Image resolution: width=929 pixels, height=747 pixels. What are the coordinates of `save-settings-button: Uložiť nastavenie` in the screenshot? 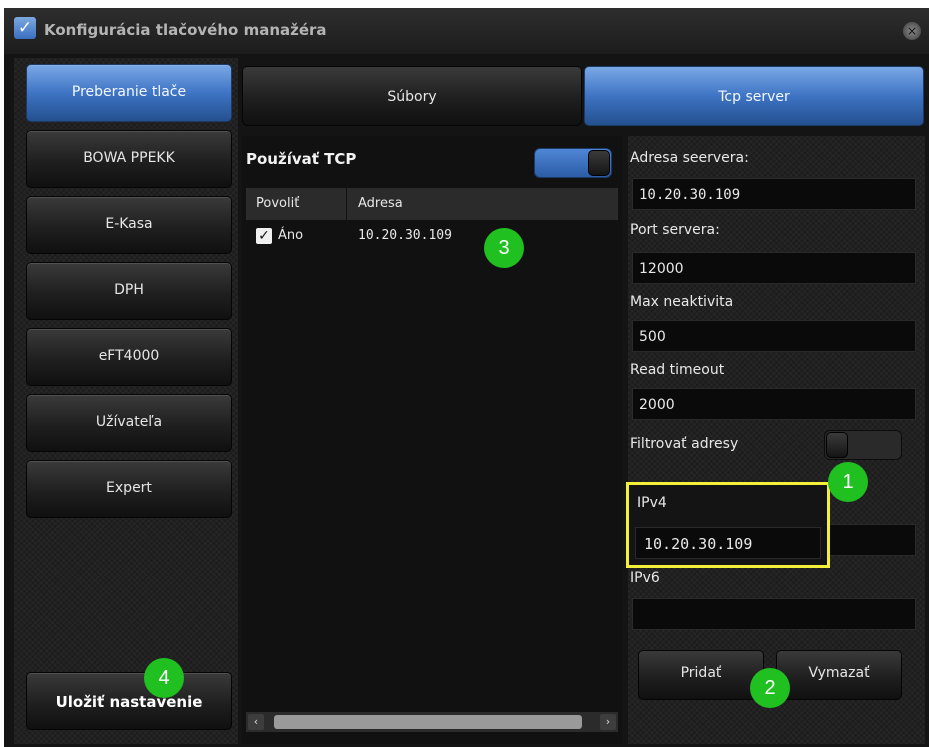 It's located at (129, 701).